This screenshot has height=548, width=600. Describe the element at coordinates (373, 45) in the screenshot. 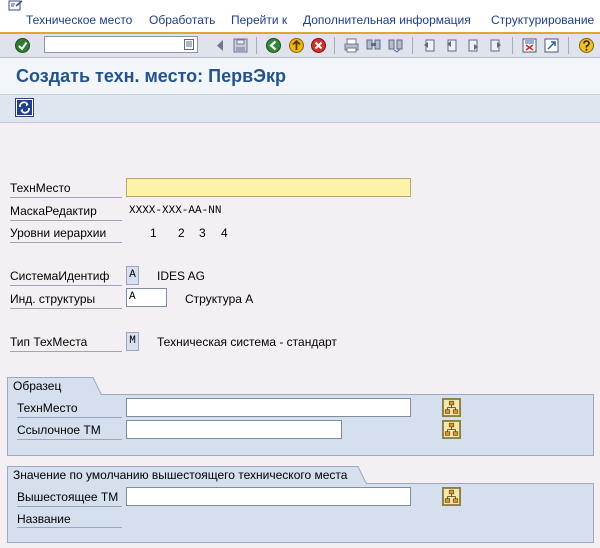

I see `find-icon` at that location.